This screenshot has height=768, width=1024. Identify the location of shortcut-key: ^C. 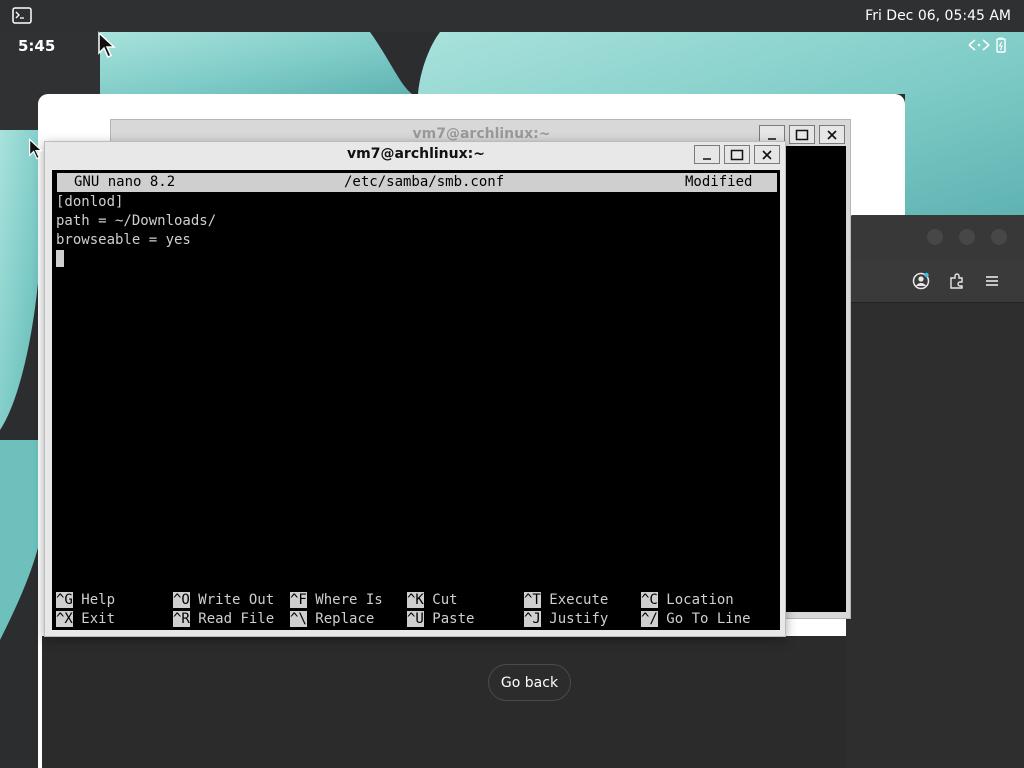
(649, 600).